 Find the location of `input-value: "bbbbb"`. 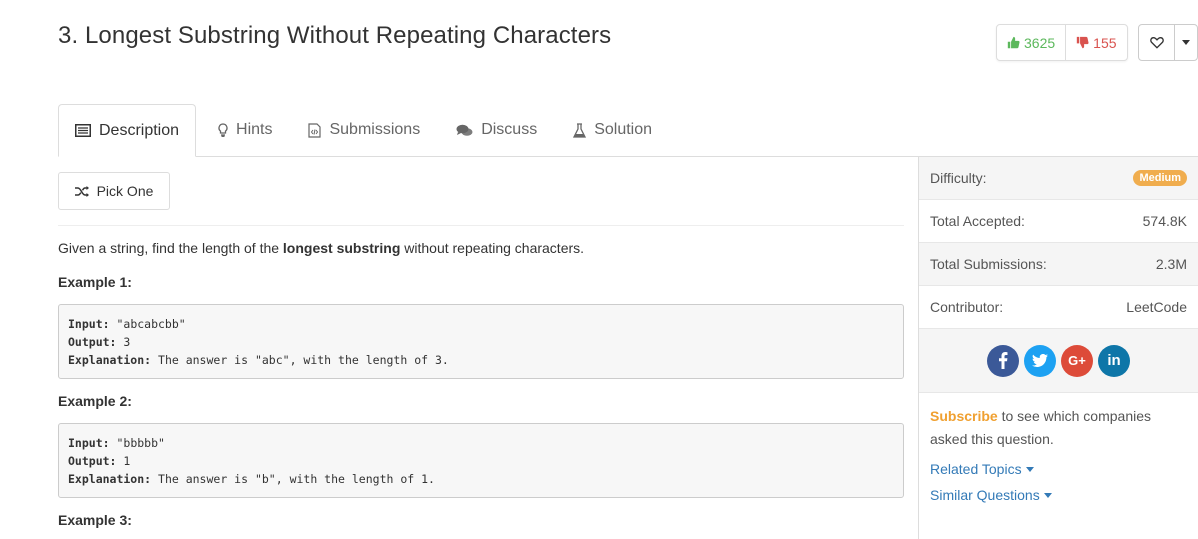

input-value: "bbbbb" is located at coordinates (137, 443).